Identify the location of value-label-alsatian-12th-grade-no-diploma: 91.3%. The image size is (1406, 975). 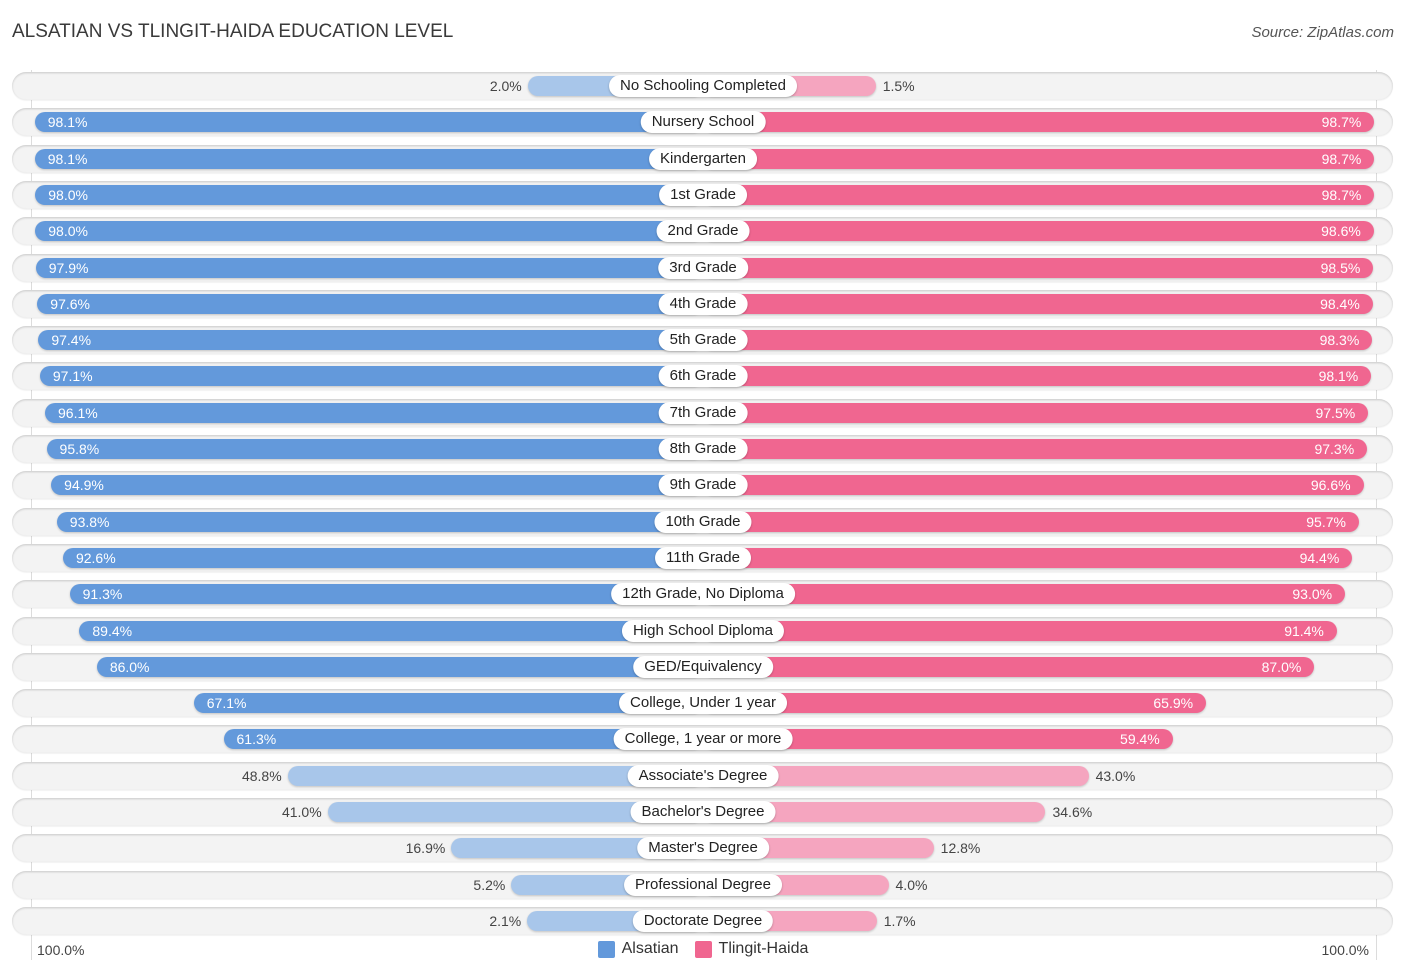
(102, 594).